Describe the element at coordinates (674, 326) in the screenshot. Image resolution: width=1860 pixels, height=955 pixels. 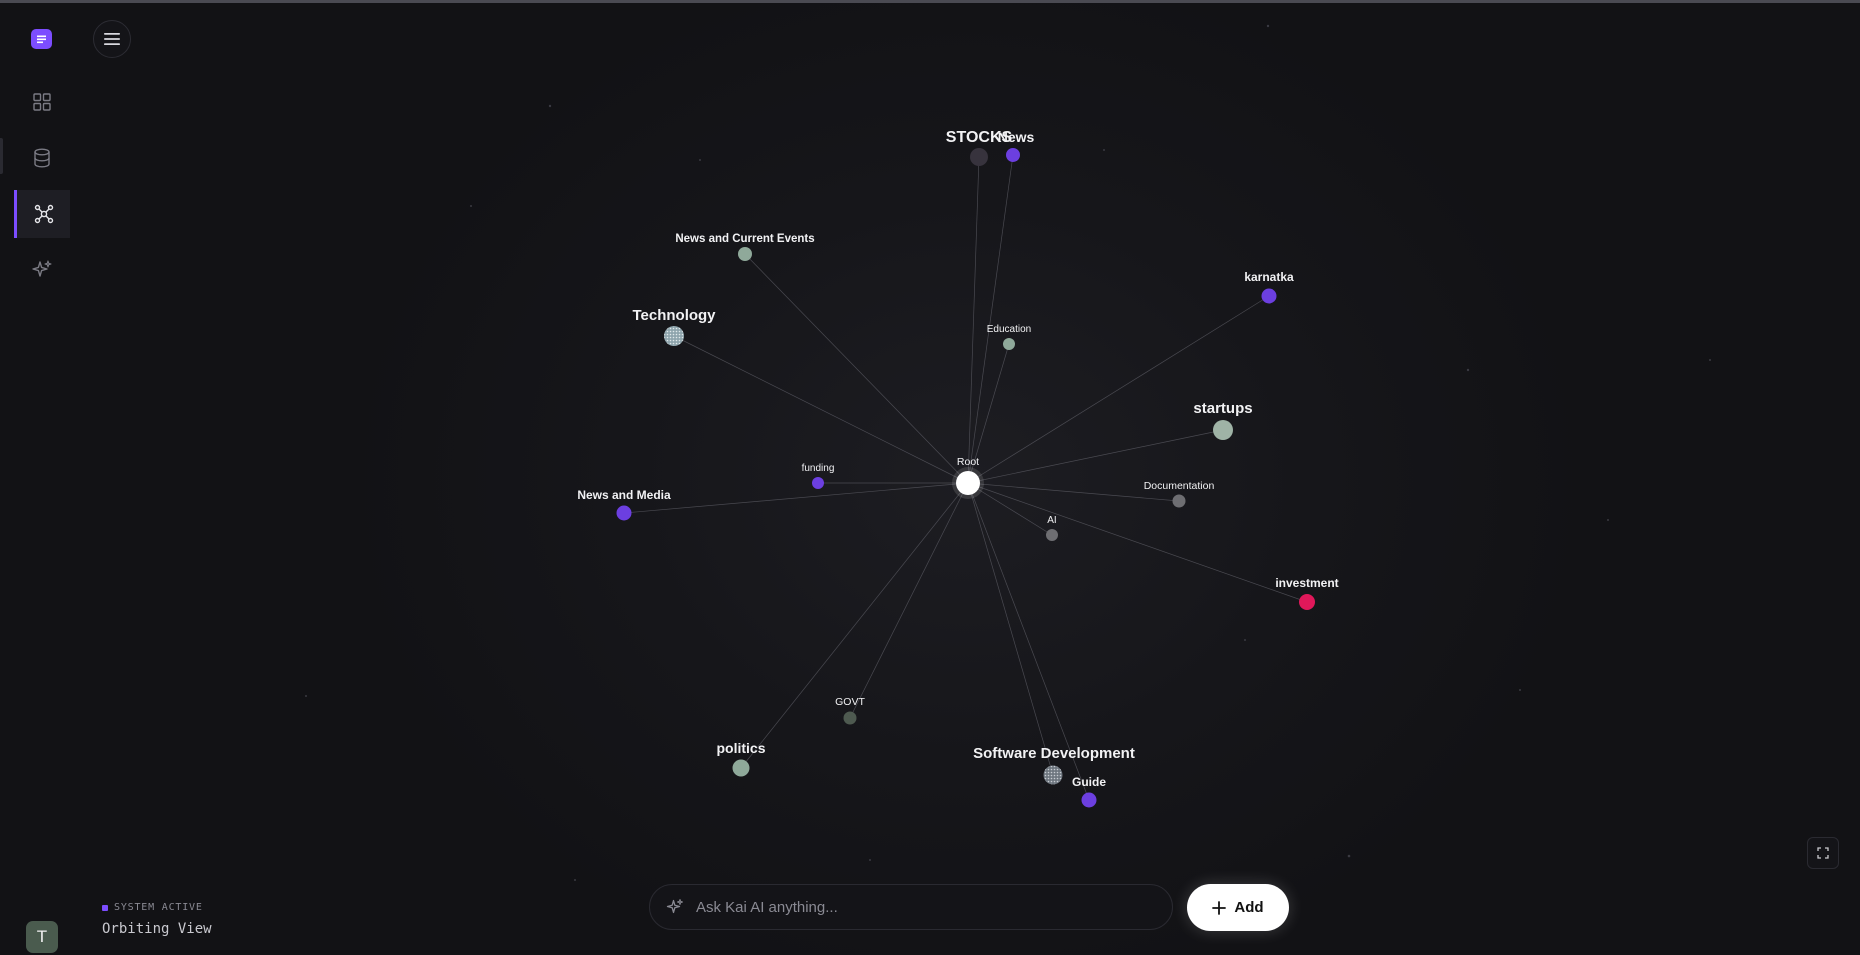
I see `graph-node-technology: Technology` at that location.